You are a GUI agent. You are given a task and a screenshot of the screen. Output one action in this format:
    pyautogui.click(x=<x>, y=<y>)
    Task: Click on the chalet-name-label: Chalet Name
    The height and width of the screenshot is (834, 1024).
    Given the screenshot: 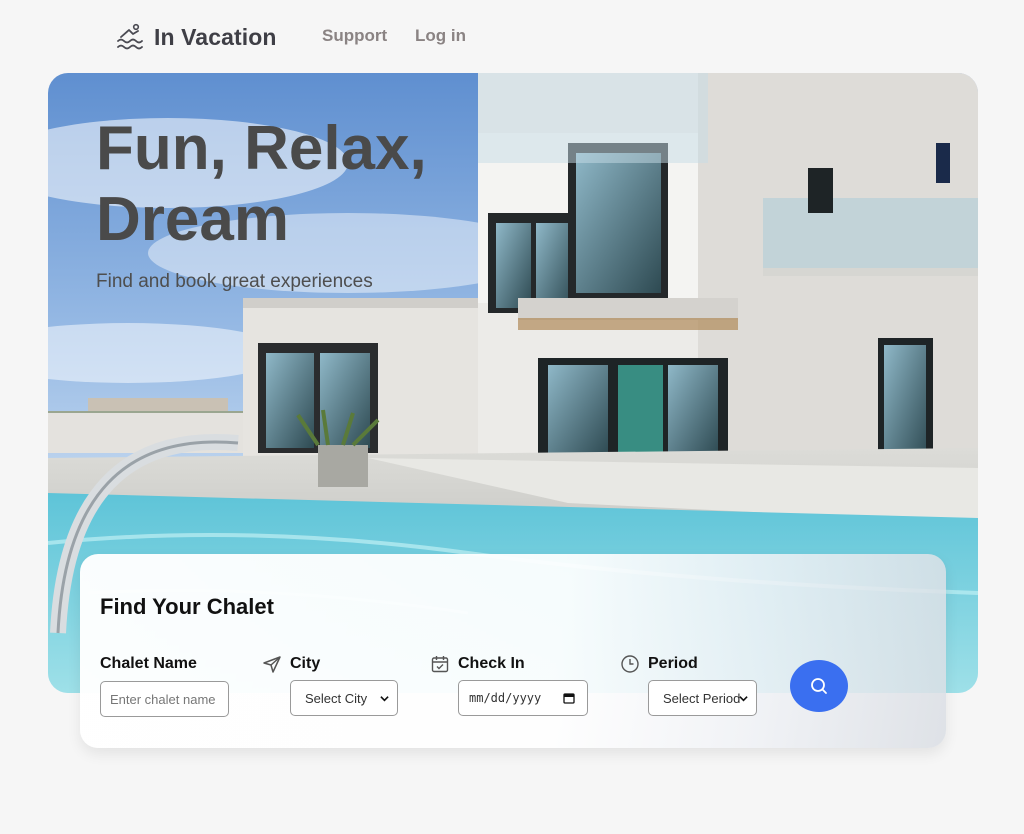 What is the action you would take?
    pyautogui.click(x=148, y=664)
    